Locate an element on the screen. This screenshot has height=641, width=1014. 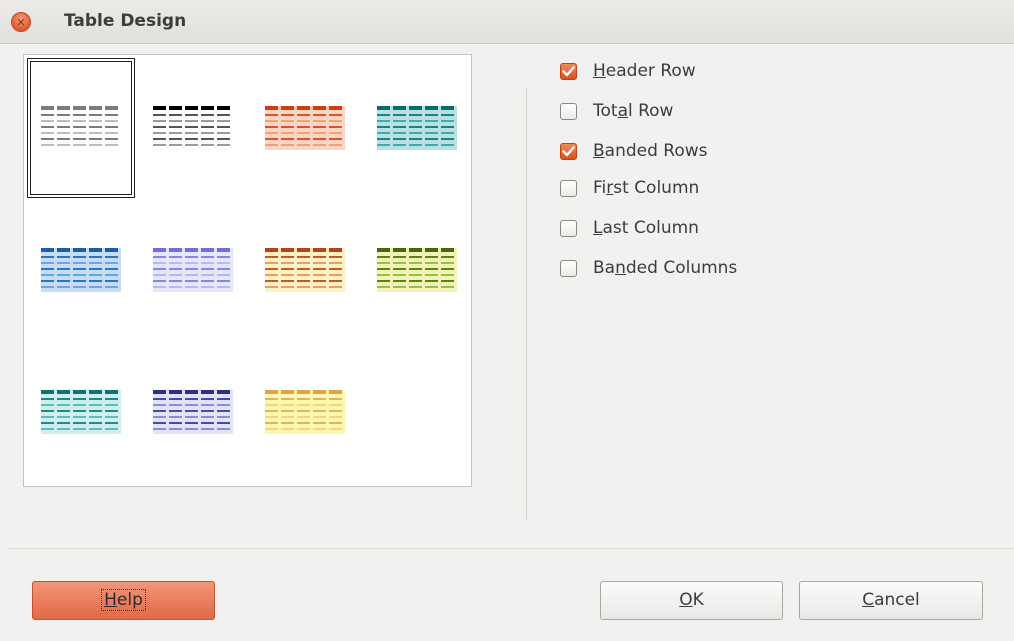
last-column-checkbox is located at coordinates (568, 228).